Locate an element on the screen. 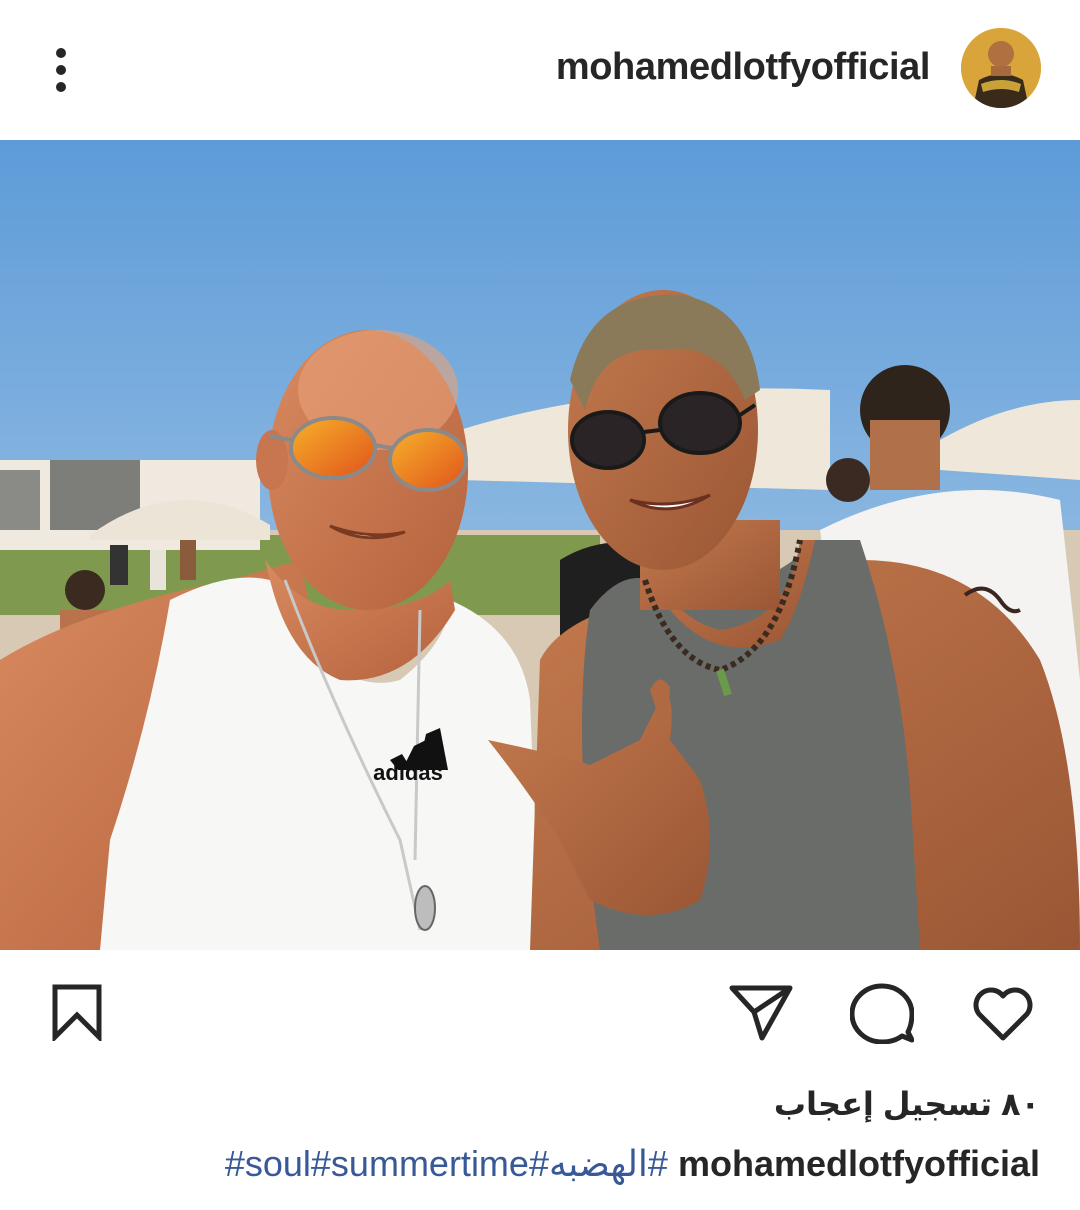 This screenshot has width=1080, height=1210. more-options-button is located at coordinates (62, 70).